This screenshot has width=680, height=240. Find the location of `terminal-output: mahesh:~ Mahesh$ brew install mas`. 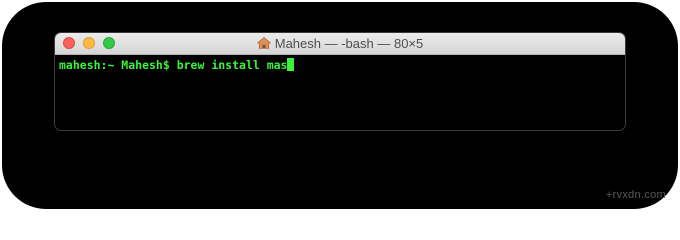

terminal-output: mahesh:~ Mahesh$ brew install mas is located at coordinates (340, 65).